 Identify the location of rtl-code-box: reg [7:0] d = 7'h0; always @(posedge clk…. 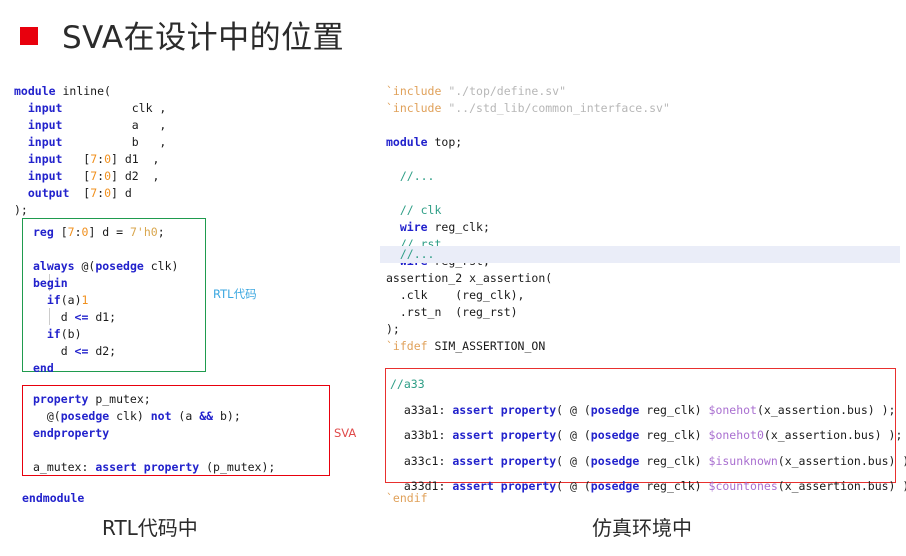
(114, 296).